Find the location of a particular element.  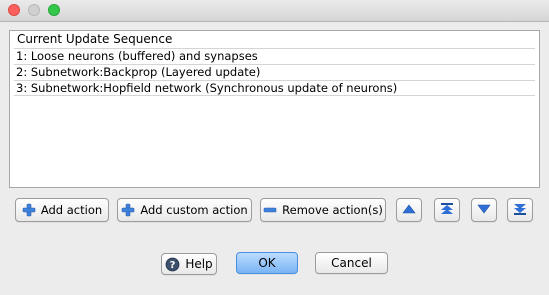

list-item: 2: Subnetwork:Backprop (Layered update) is located at coordinates (274, 72).